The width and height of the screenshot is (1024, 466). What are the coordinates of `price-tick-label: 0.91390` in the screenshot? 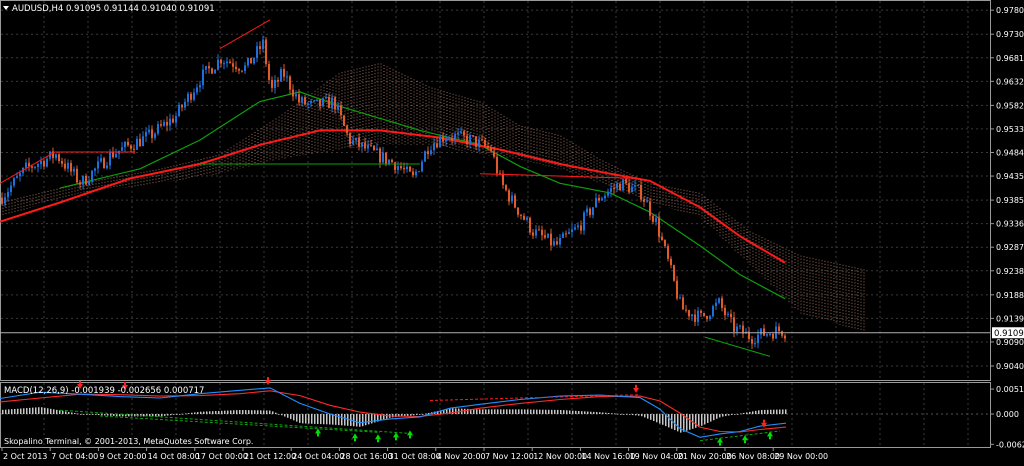 It's located at (1010, 318).